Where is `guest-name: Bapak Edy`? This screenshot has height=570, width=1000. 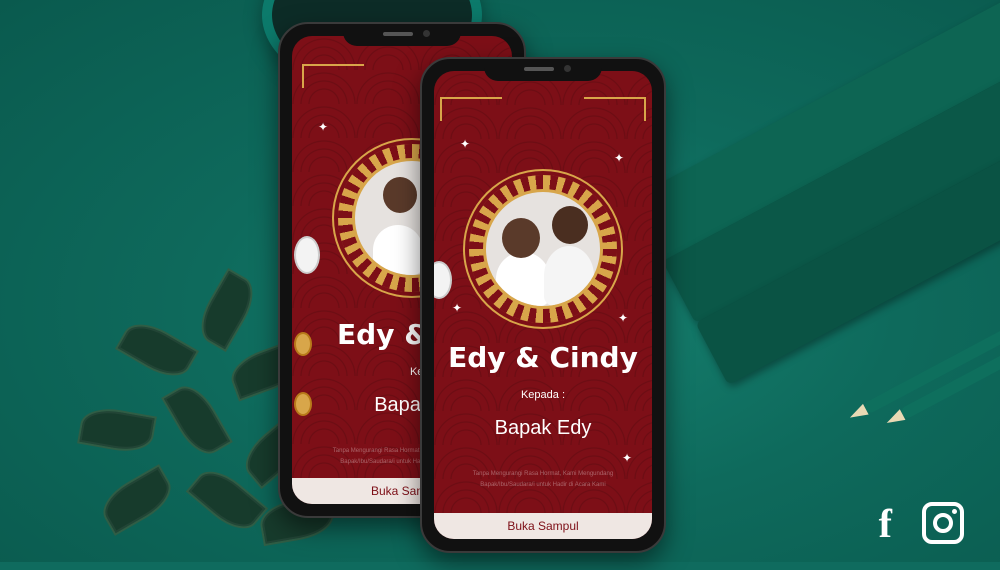
guest-name: Bapak Edy is located at coordinates (543, 428).